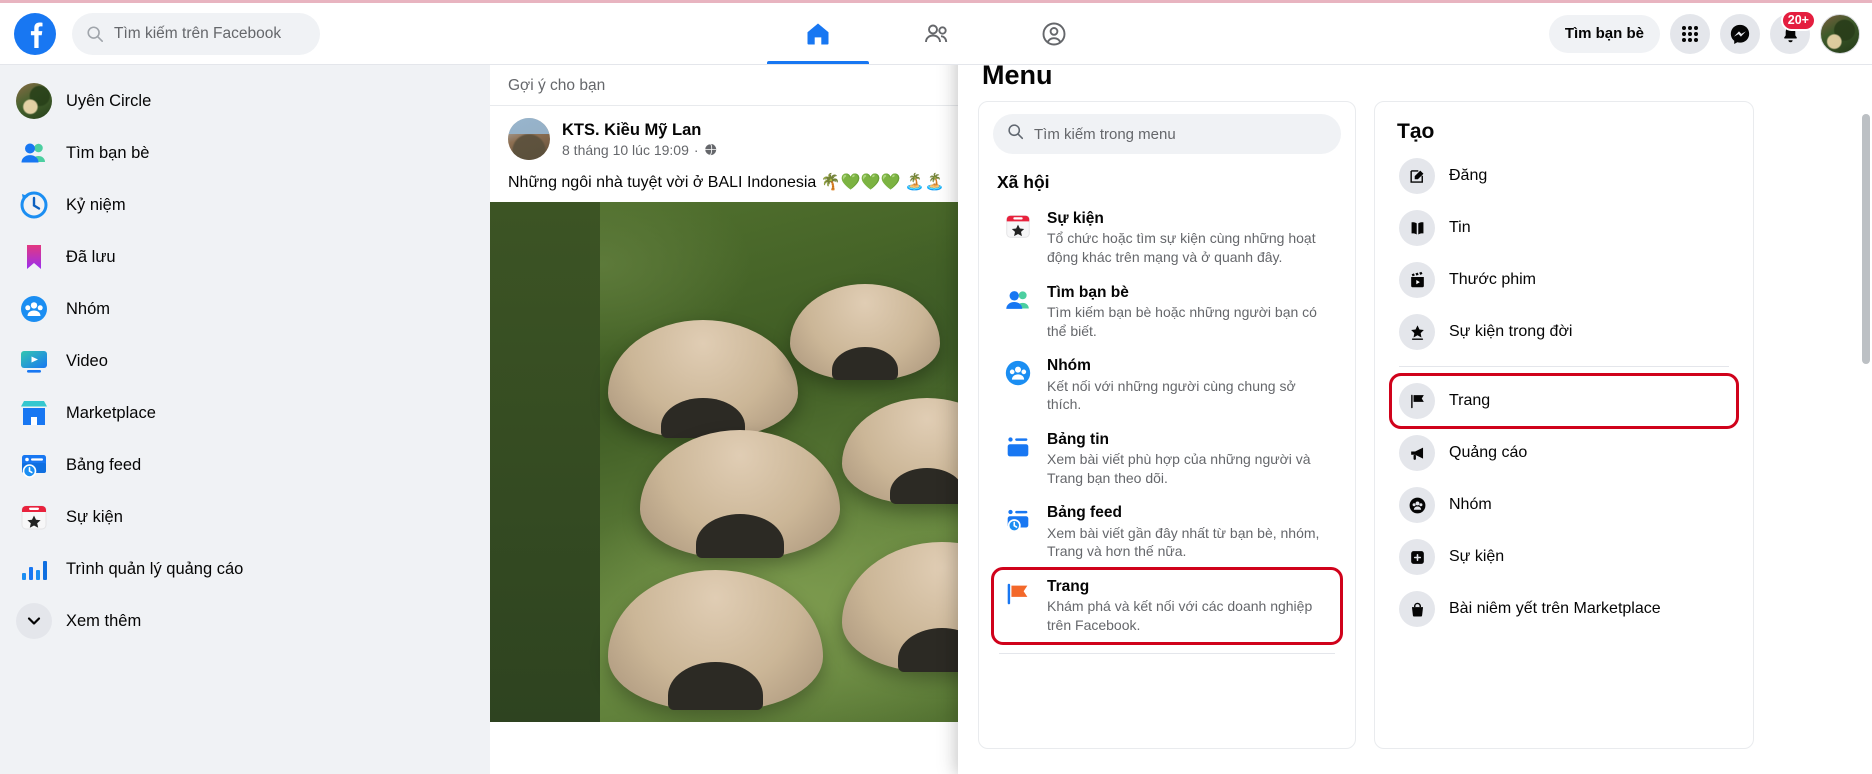 The height and width of the screenshot is (774, 1872). I want to click on suggested-for-you-label: Gợi ý cho bạn, so click(724, 85).